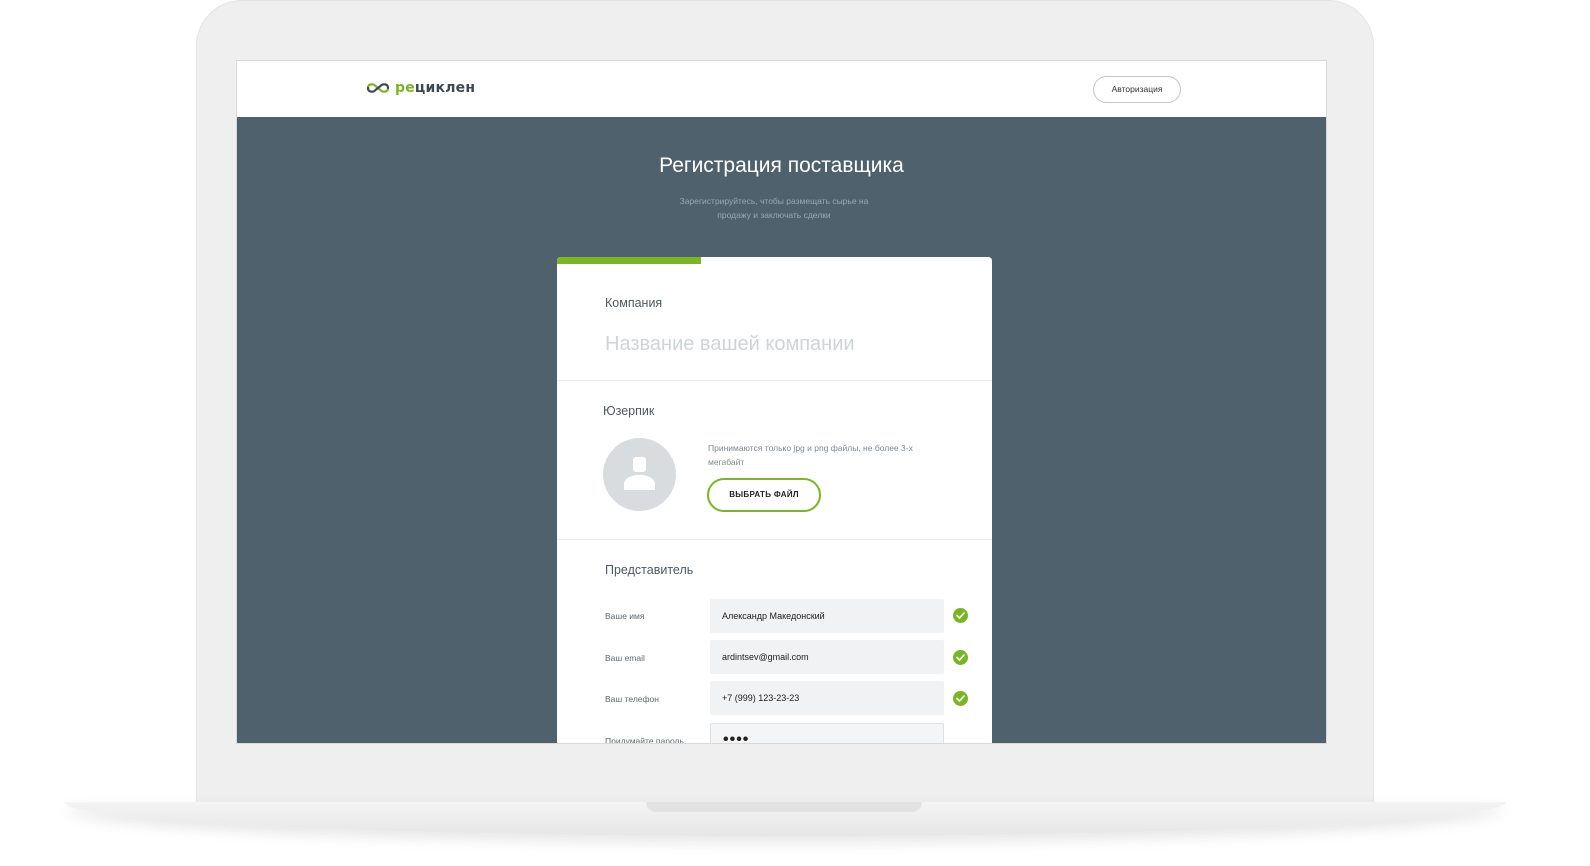 This screenshot has height=866, width=1590. What do you see at coordinates (960, 698) in the screenshot?
I see `phone-valid-check-icon` at bounding box center [960, 698].